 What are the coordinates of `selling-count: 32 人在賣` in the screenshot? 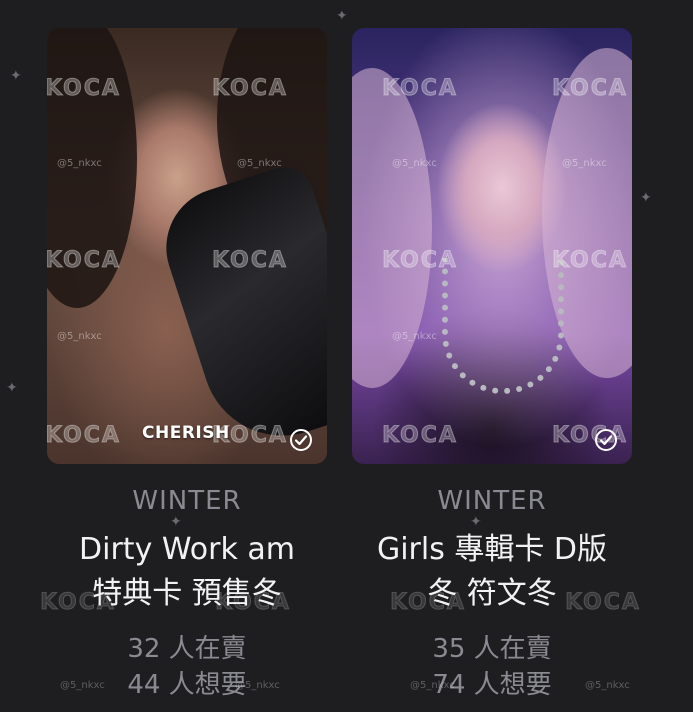 It's located at (187, 649).